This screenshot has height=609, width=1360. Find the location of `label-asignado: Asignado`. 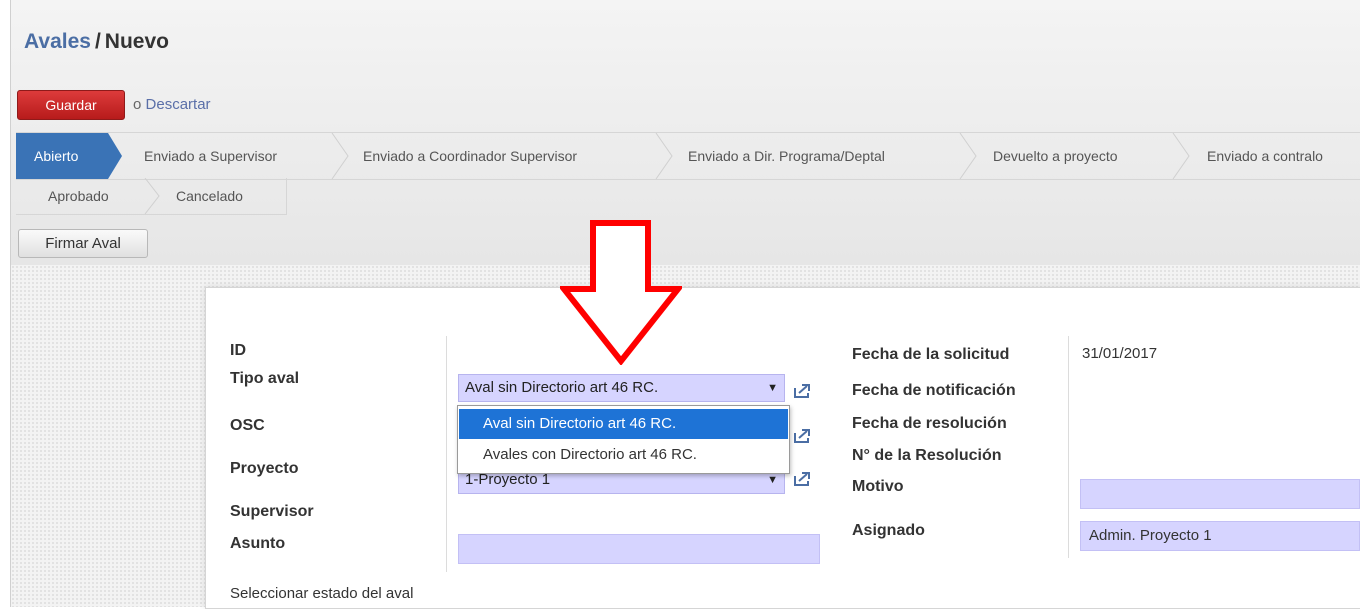

label-asignado: Asignado is located at coordinates (888, 530).